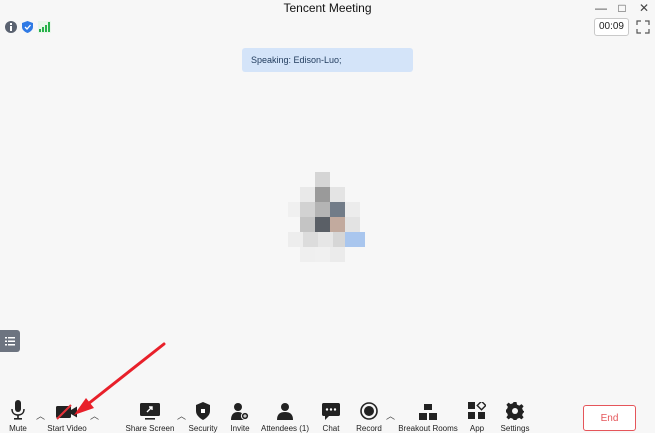 This screenshot has width=655, height=433. I want to click on chat-button: Chat, so click(331, 416).